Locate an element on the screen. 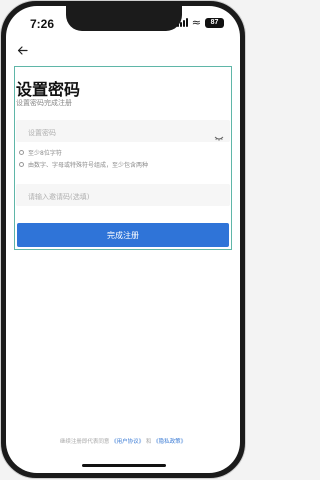 The image size is (320, 480). rule-text: 由数字、字母或特殊符号组成，至少包含两种 is located at coordinates (88, 165).